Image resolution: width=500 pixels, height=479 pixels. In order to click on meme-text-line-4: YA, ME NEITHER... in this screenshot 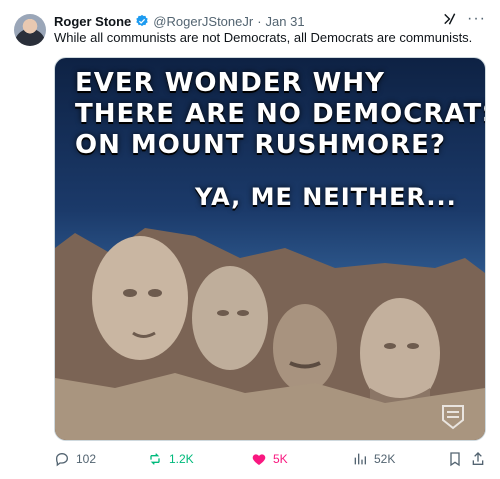, I will do `click(326, 197)`.